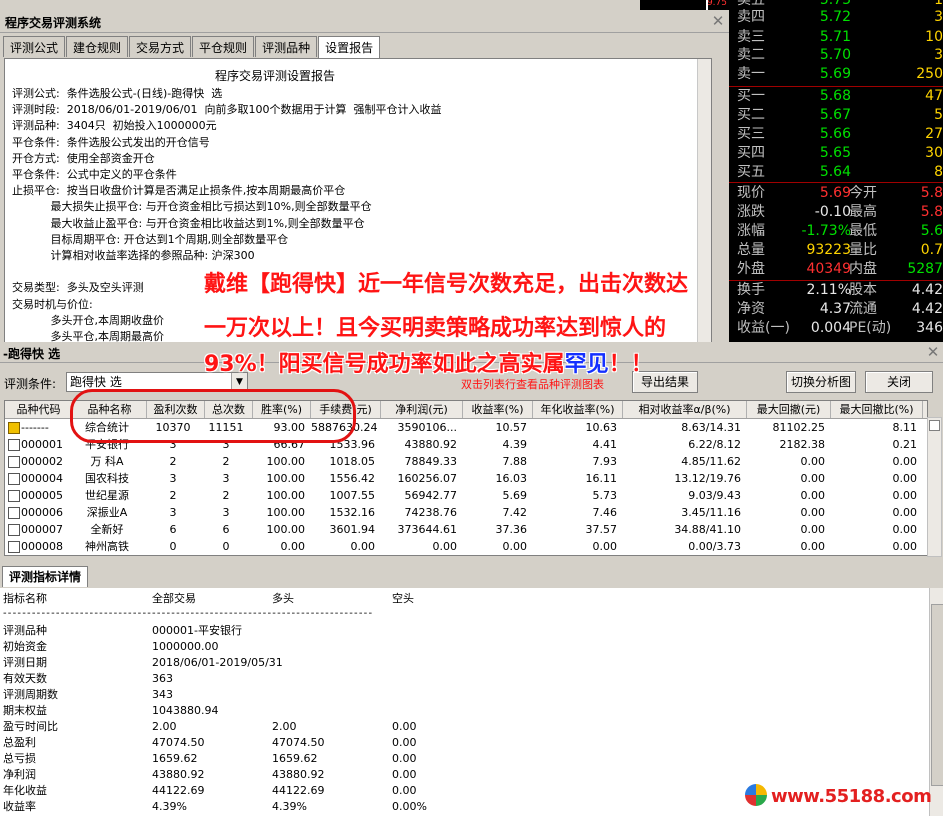  Describe the element at coordinates (877, 409) in the screenshot. I see `column-header: 最大回撤比(%)` at that location.